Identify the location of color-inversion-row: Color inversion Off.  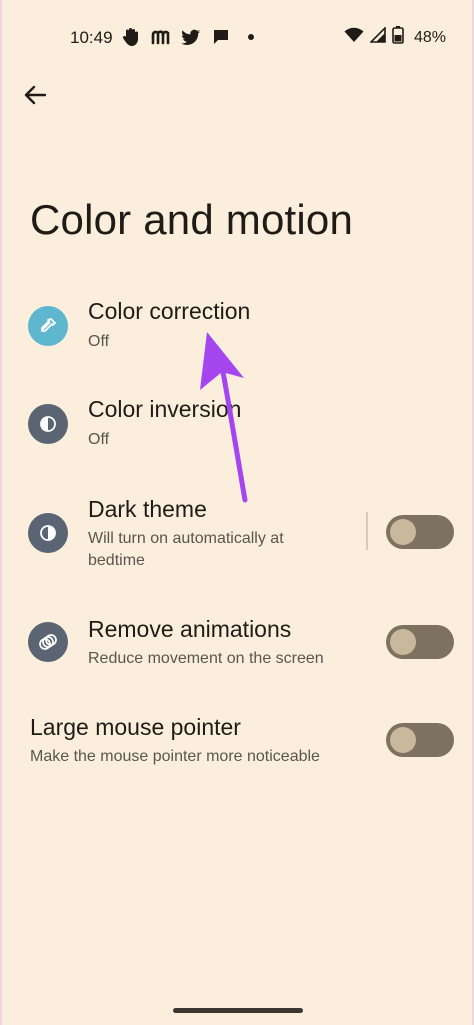
(237, 430).